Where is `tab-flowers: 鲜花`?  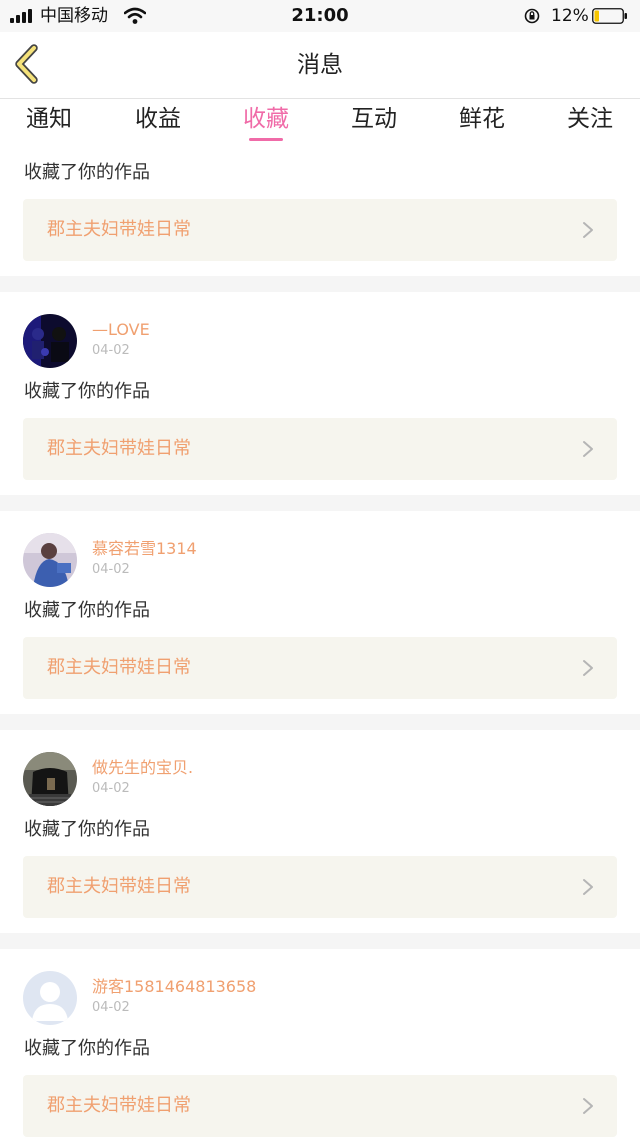 tab-flowers: 鲜花 is located at coordinates (482, 119).